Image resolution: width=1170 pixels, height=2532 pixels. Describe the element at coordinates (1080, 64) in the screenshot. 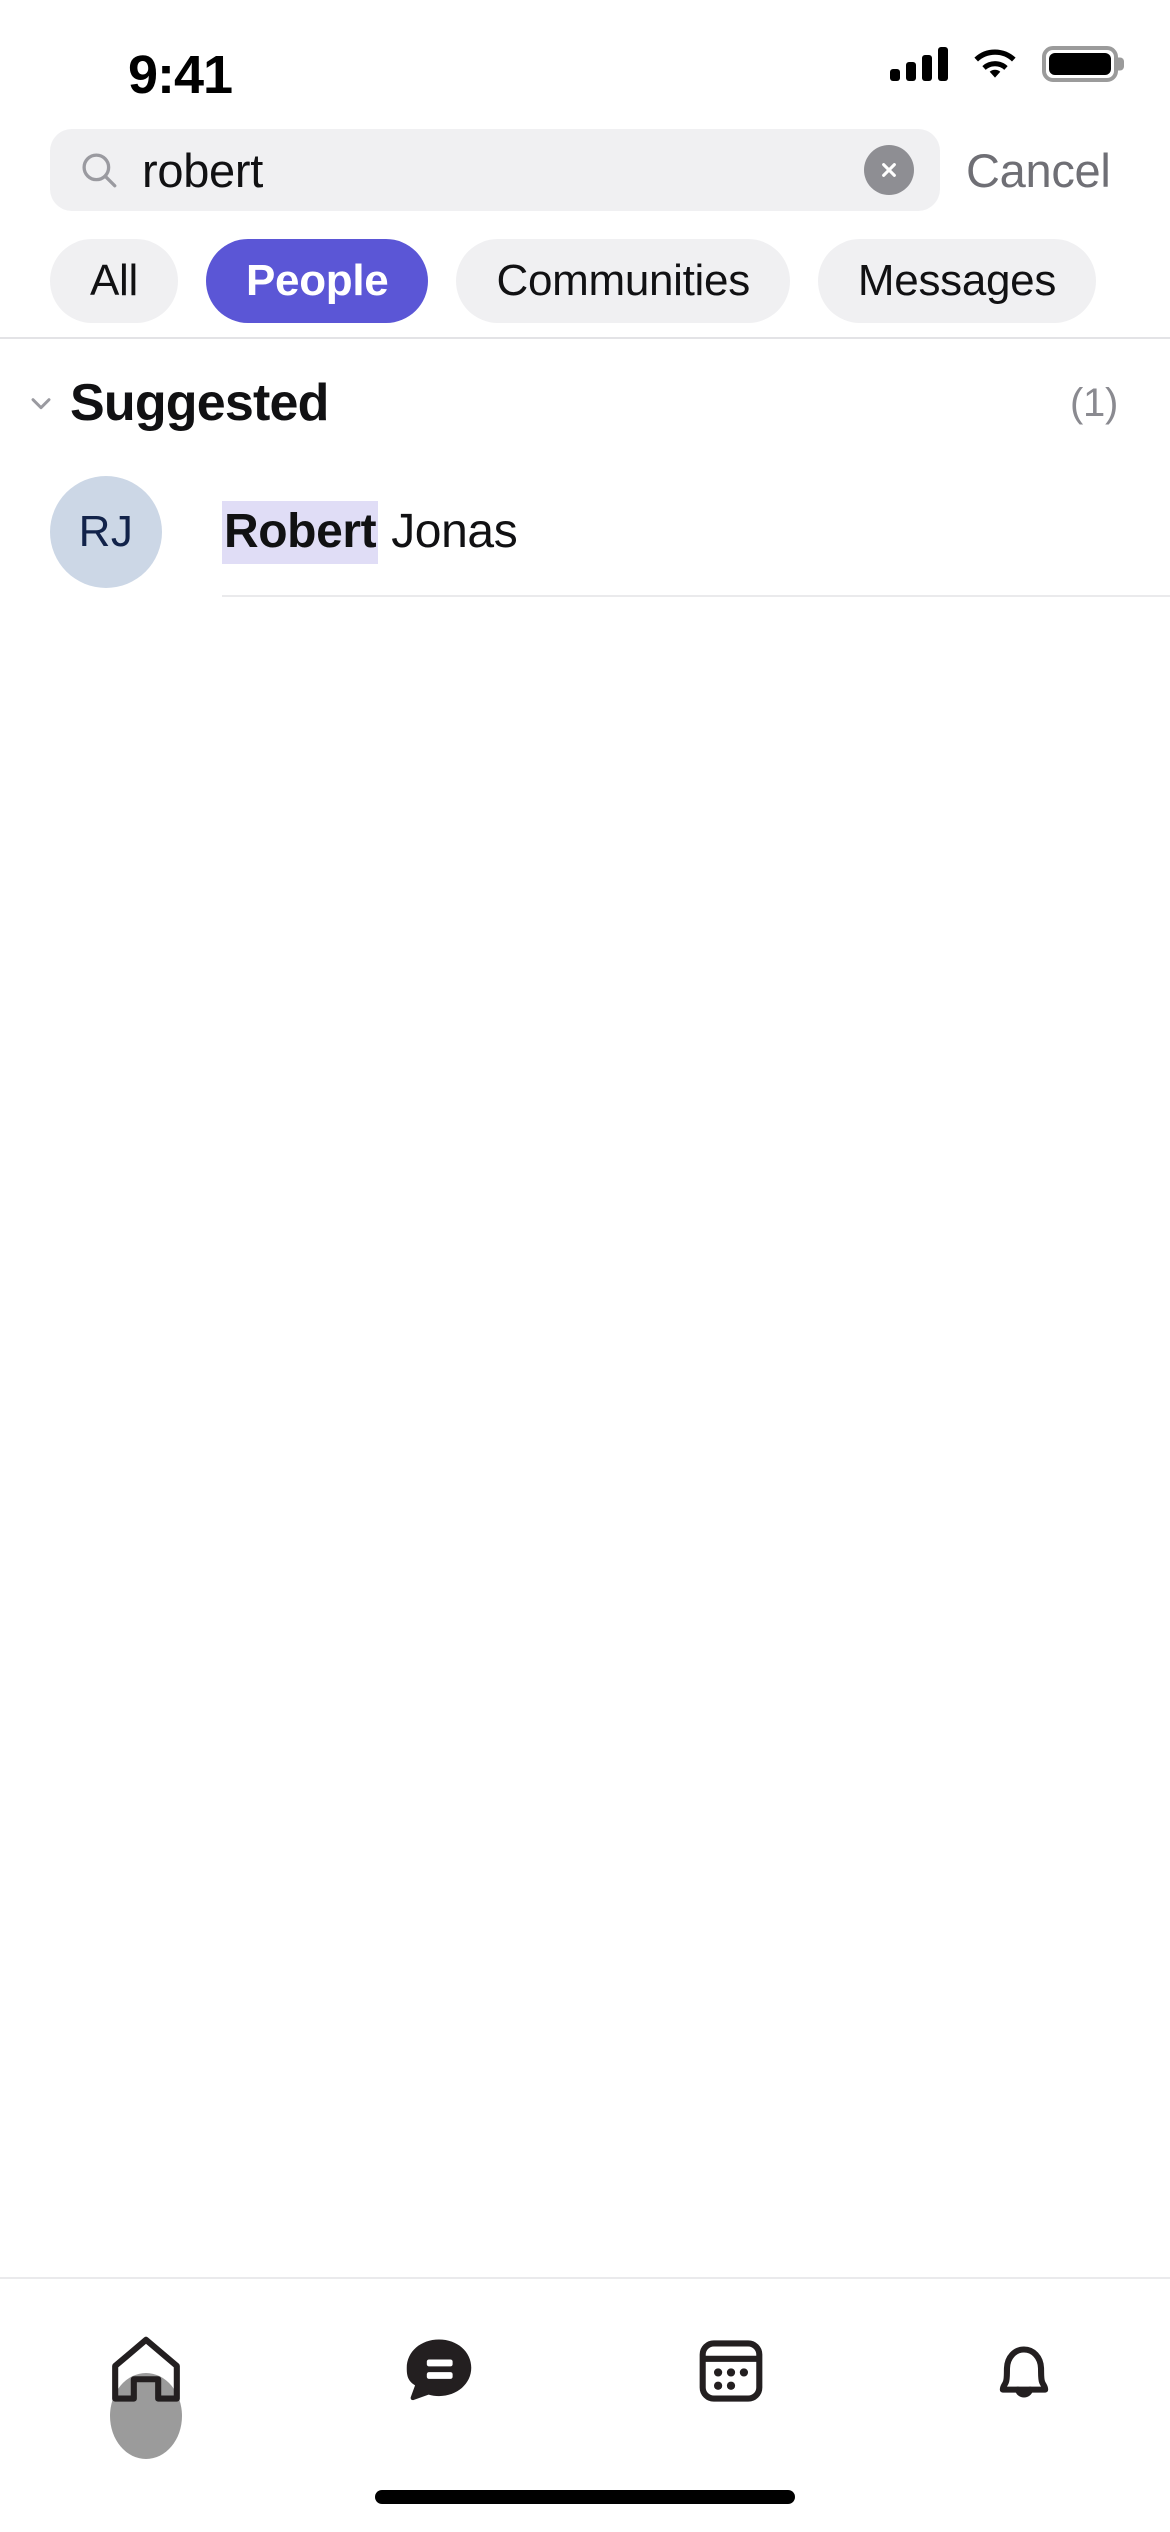

I see `battery-full-icon` at that location.